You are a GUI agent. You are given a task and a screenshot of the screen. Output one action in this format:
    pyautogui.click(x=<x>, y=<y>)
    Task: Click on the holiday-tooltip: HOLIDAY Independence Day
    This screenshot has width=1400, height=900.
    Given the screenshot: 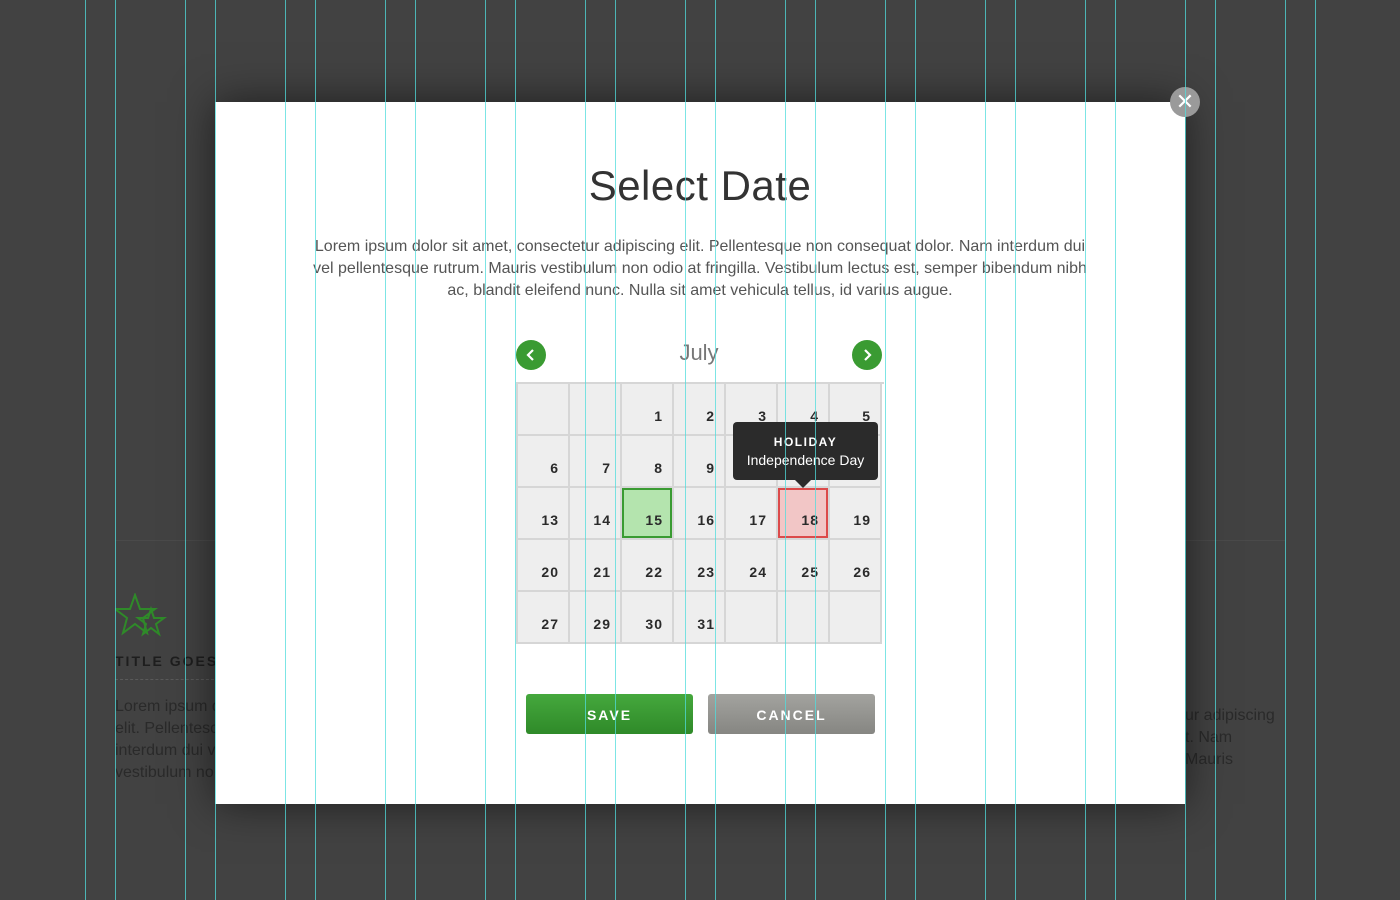 What is the action you would take?
    pyautogui.click(x=805, y=455)
    